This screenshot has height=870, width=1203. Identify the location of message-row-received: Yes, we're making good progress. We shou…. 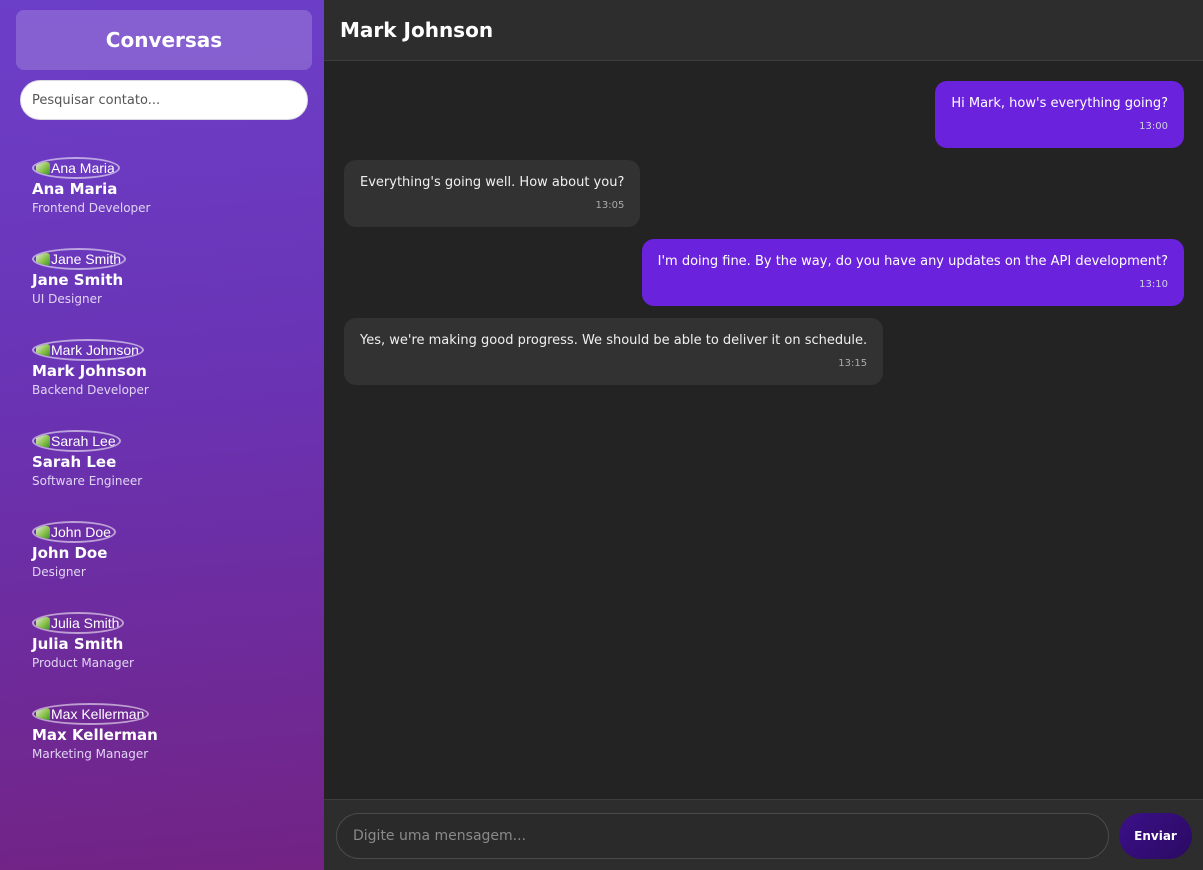
(764, 351).